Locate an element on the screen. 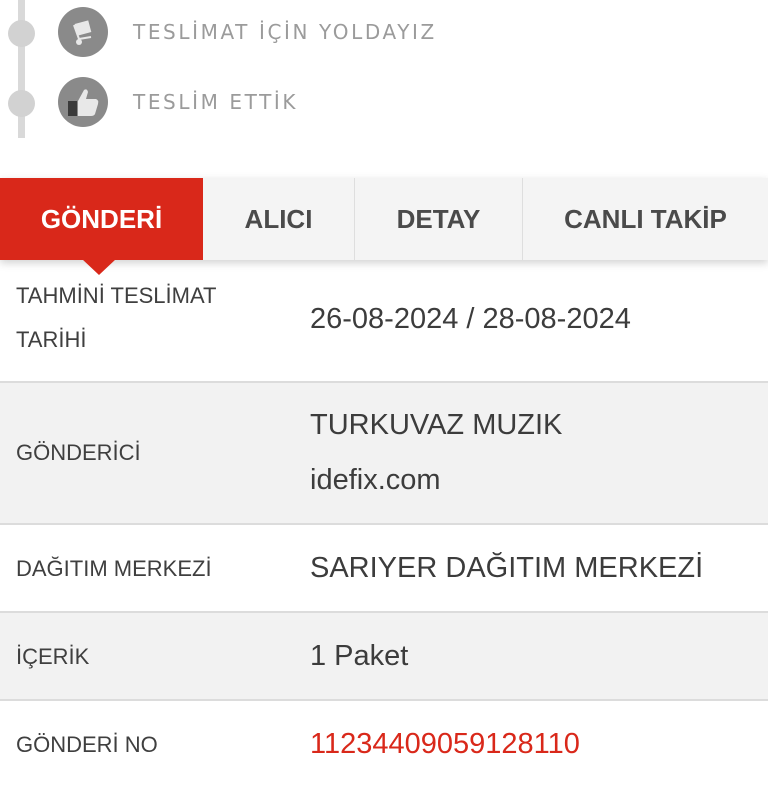 This screenshot has width=768, height=789. timeline-step-label: TESLİM ETTİK is located at coordinates (216, 102).